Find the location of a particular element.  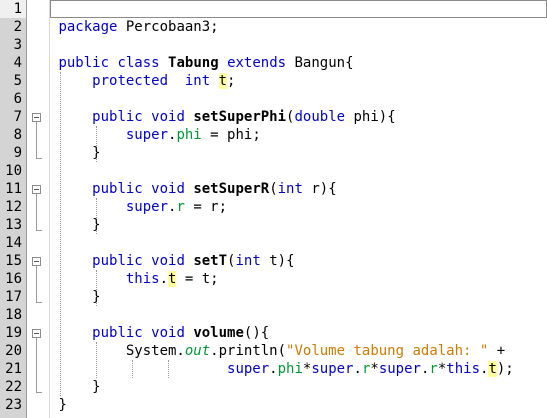

line-number: 14 is located at coordinates (13, 243).